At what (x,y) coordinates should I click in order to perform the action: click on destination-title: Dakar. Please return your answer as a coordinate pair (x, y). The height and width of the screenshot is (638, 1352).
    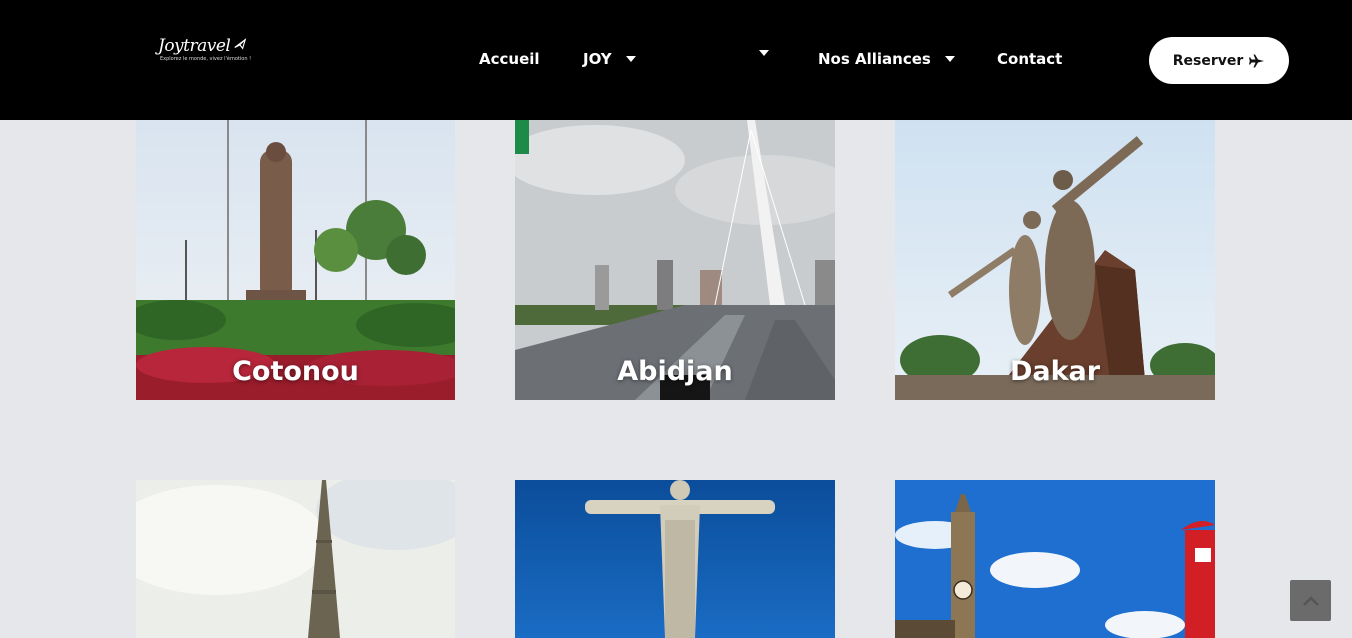
    Looking at the image, I should click on (1055, 371).